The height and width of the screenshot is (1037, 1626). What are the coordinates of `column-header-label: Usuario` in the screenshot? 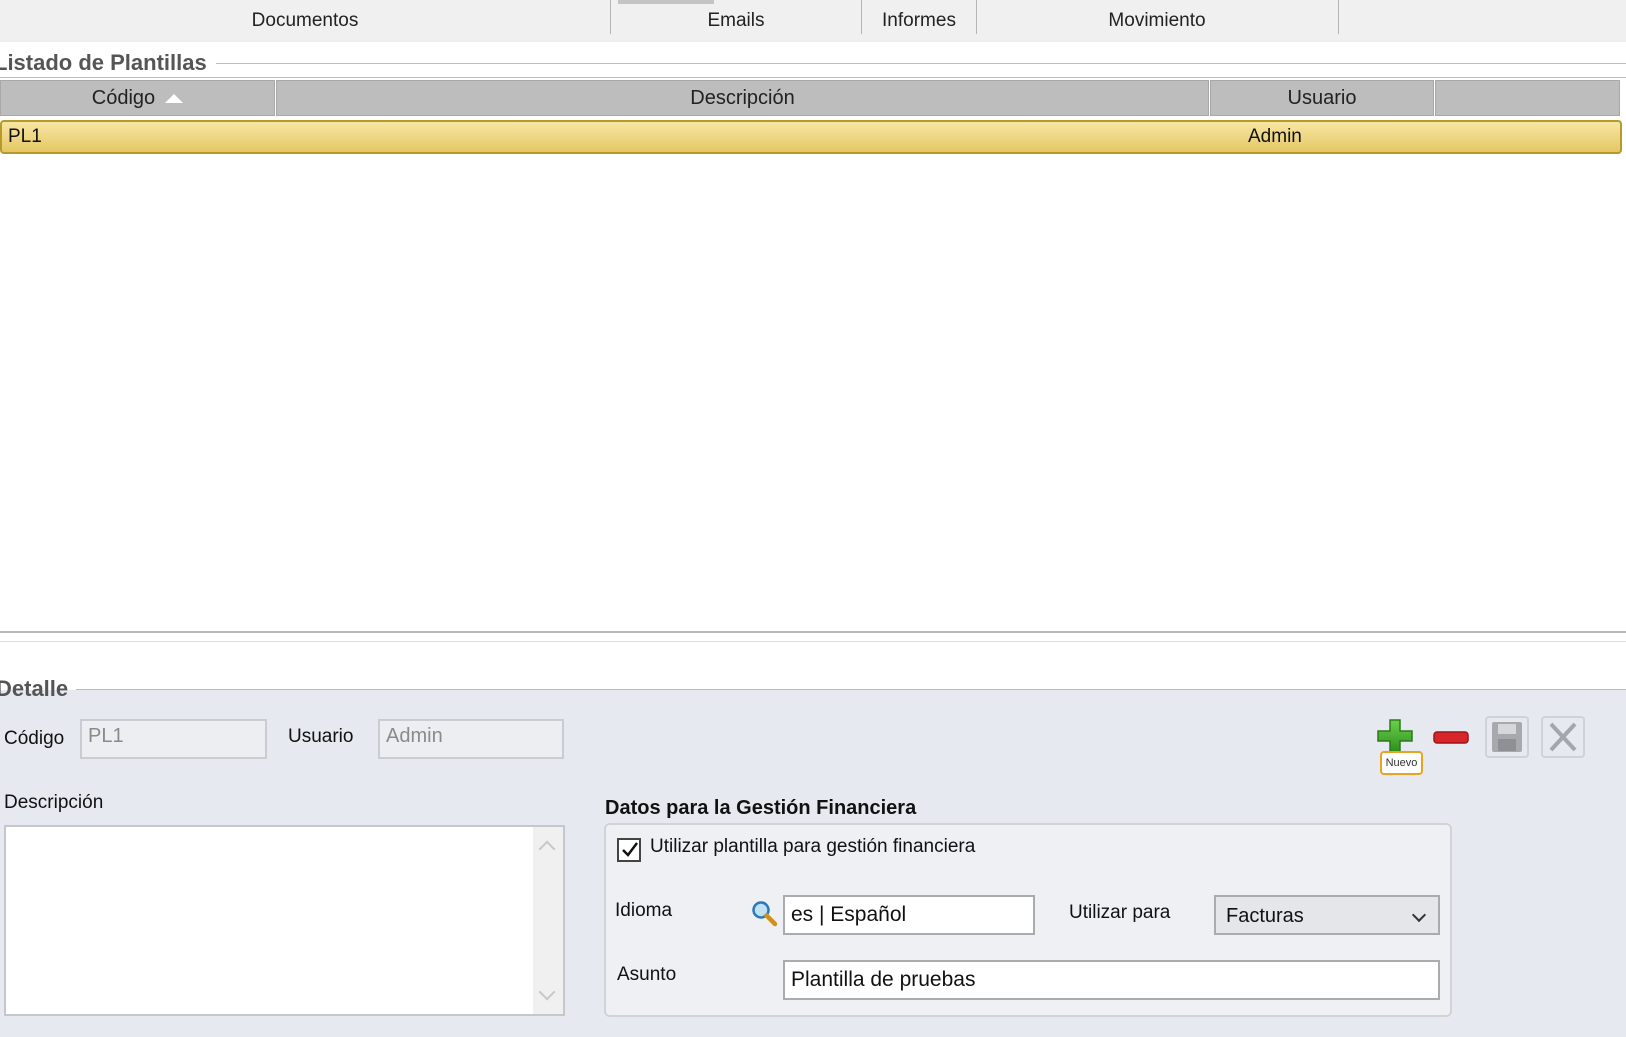 It's located at (1322, 97).